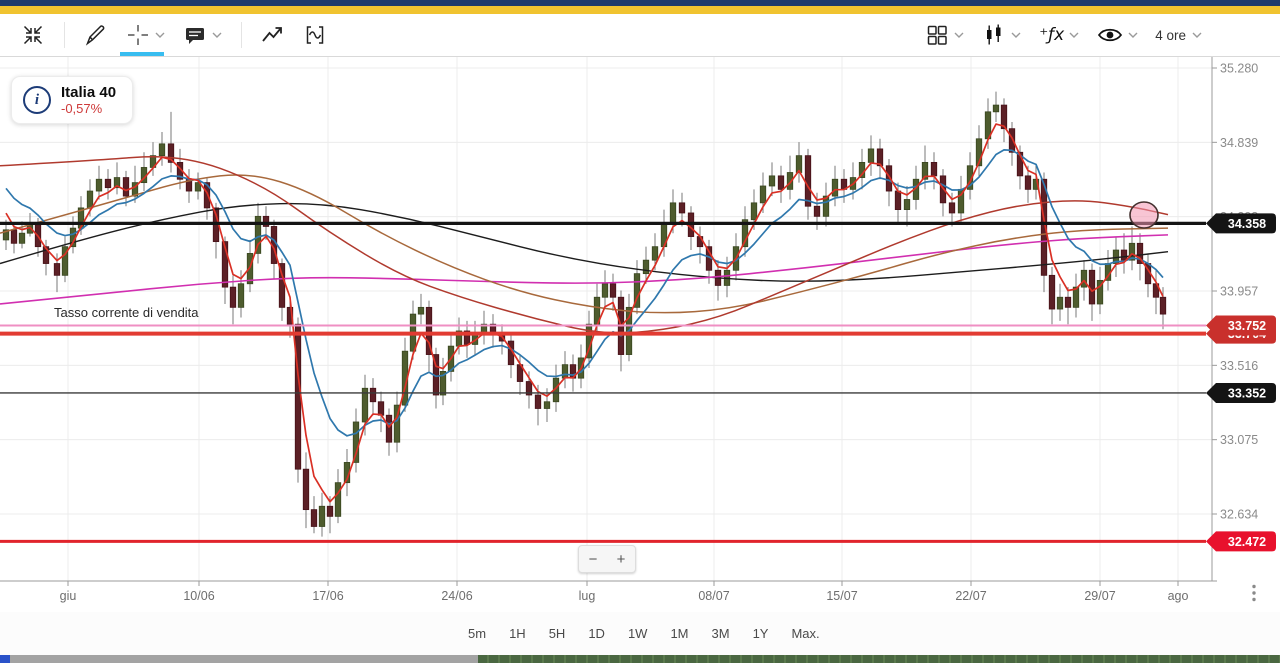  I want to click on trendline-icon, so click(272, 34).